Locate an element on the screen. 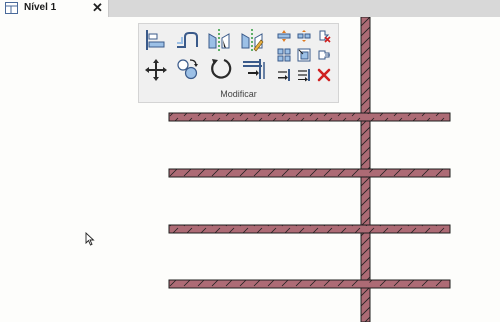 Image resolution: width=500 pixels, height=322 pixels. mirror-pick-axis-icon is located at coordinates (219, 40).